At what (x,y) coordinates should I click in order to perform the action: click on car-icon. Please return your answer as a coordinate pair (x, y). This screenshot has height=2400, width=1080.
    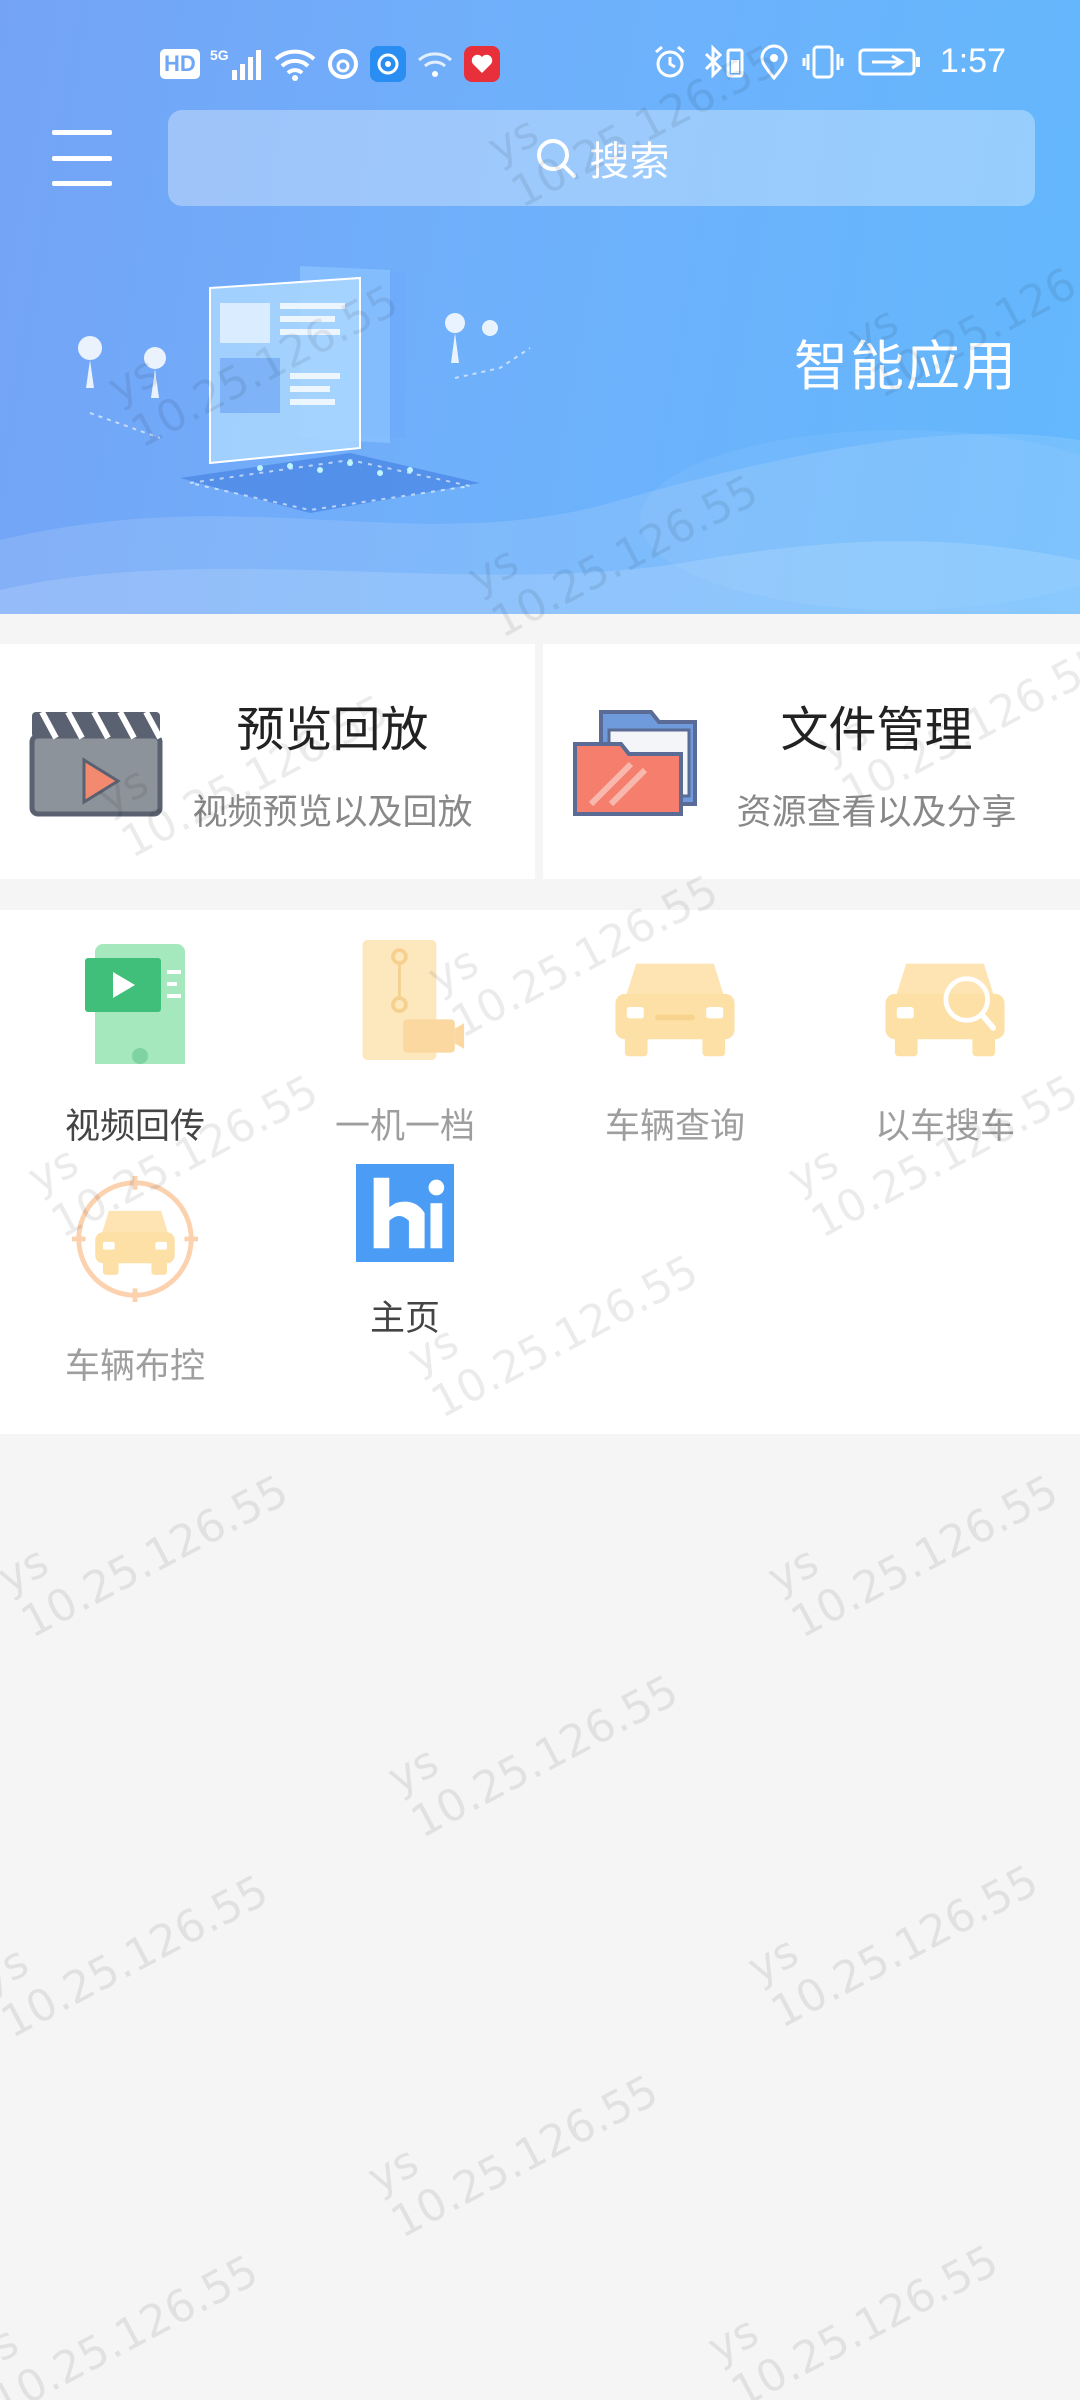
    Looking at the image, I should click on (675, 1010).